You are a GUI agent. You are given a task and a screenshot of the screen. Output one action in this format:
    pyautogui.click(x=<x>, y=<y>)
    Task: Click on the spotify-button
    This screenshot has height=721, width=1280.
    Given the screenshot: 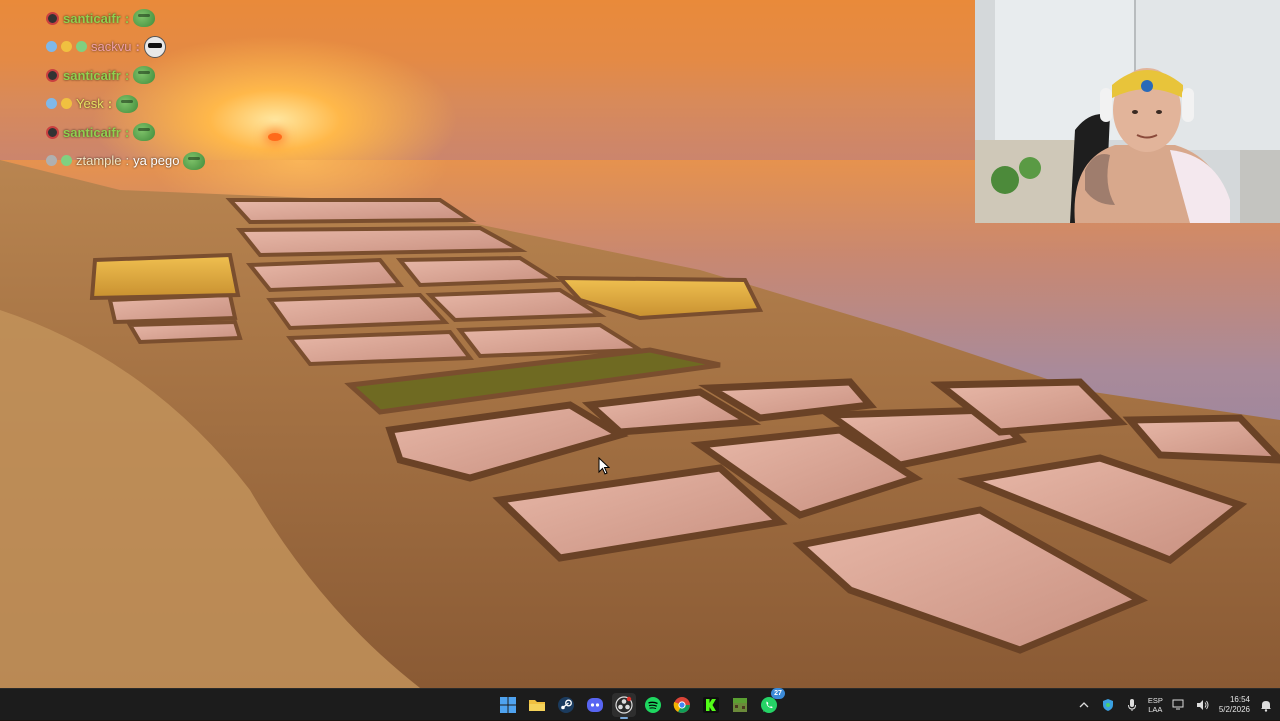 What is the action you would take?
    pyautogui.click(x=653, y=705)
    